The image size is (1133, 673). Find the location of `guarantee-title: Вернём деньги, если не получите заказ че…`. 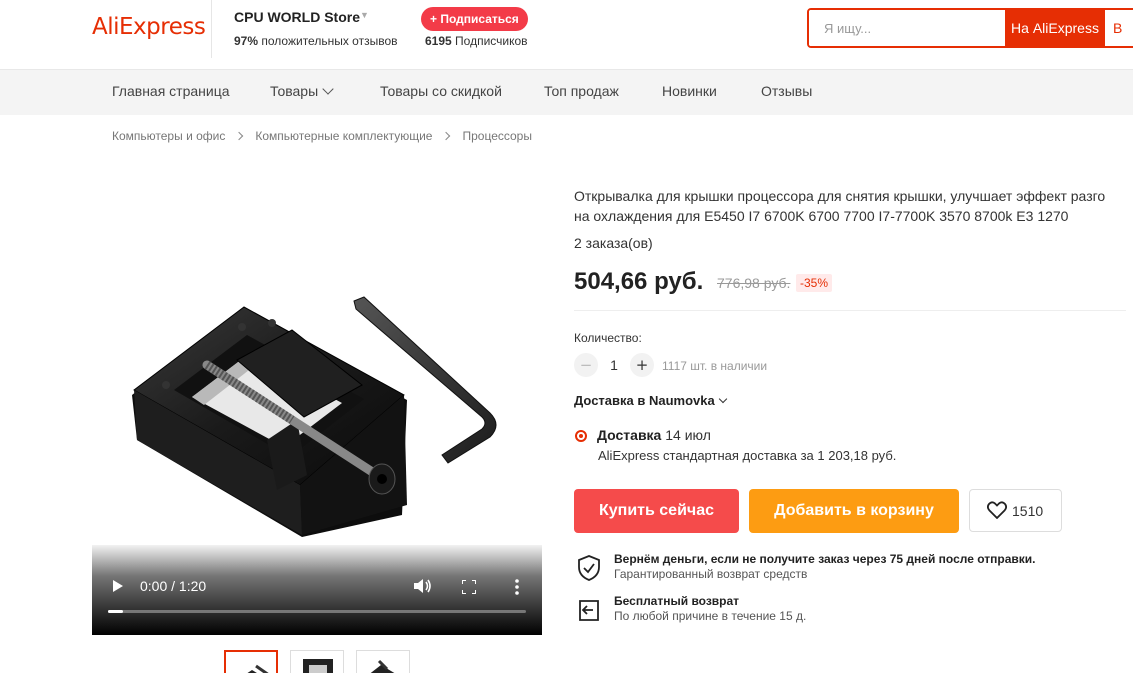

guarantee-title: Вернём деньги, если не получите заказ че… is located at coordinates (825, 559).